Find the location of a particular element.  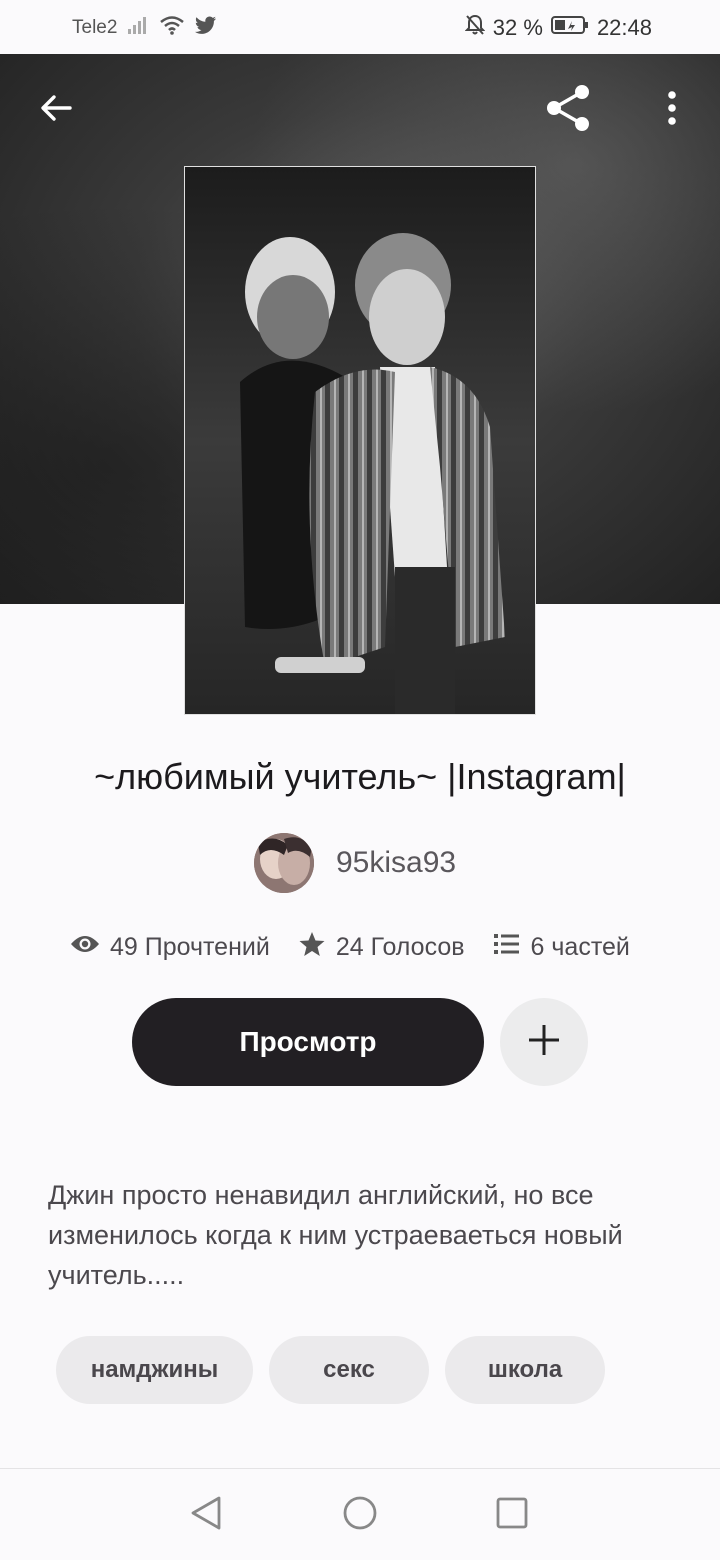

battery-percent: 32 % is located at coordinates (517, 27).